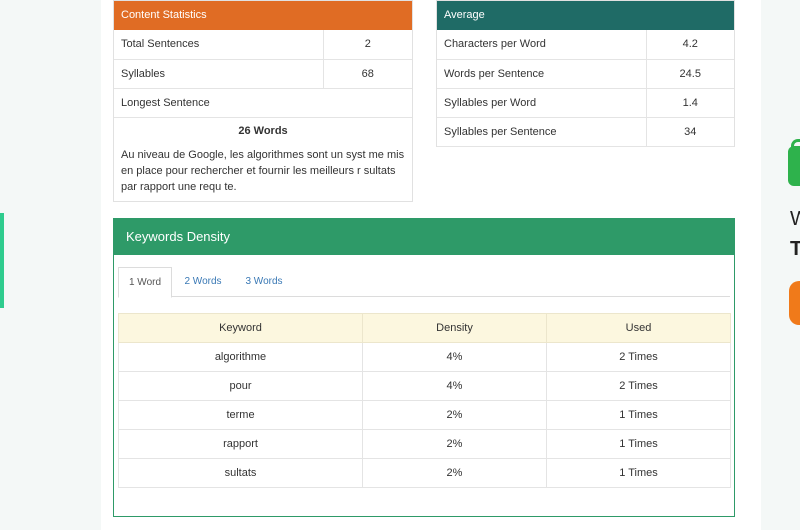 The height and width of the screenshot is (530, 800). What do you see at coordinates (218, 74) in the screenshot?
I see `stat-label: Syllables` at bounding box center [218, 74].